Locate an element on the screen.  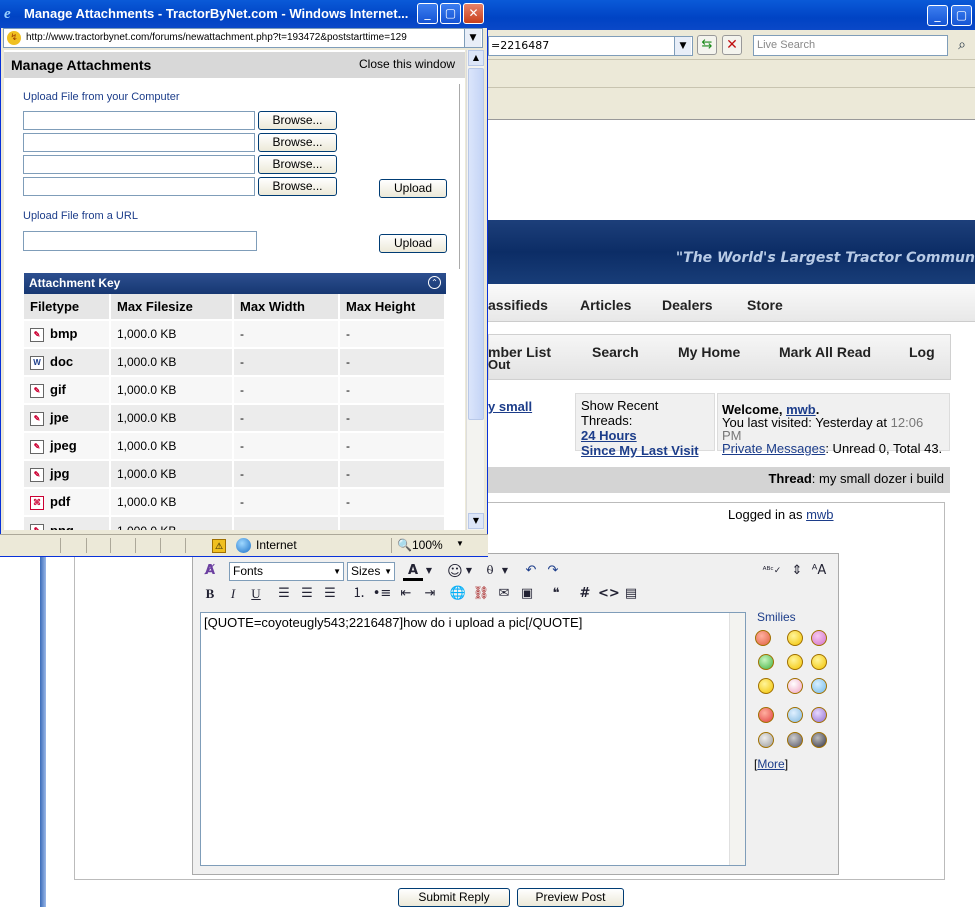
php-code-icon: ▤ is located at coordinates (631, 594).